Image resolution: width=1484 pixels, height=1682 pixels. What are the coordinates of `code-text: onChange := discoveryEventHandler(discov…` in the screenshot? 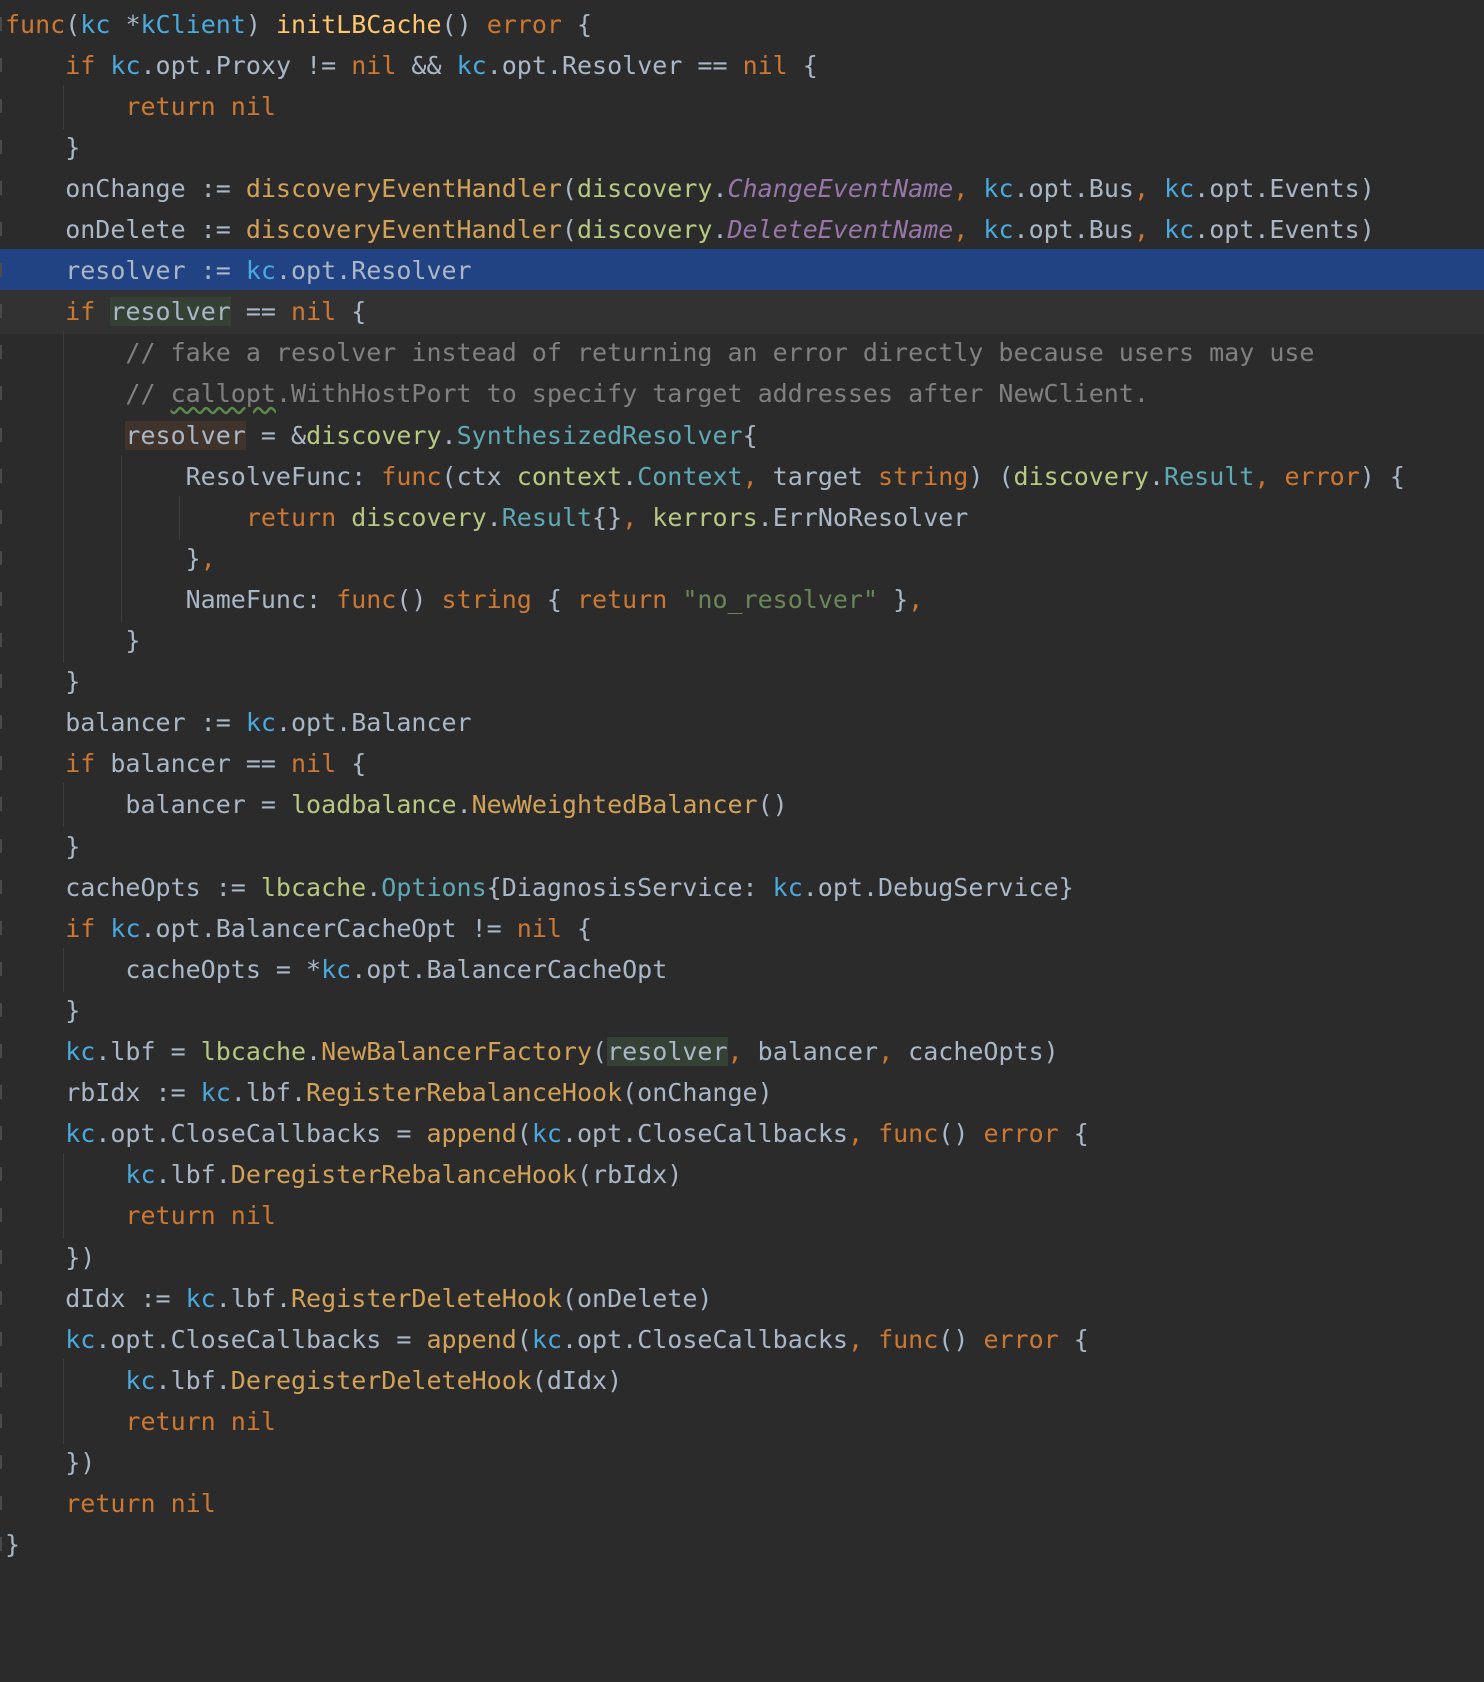 It's located at (690, 189).